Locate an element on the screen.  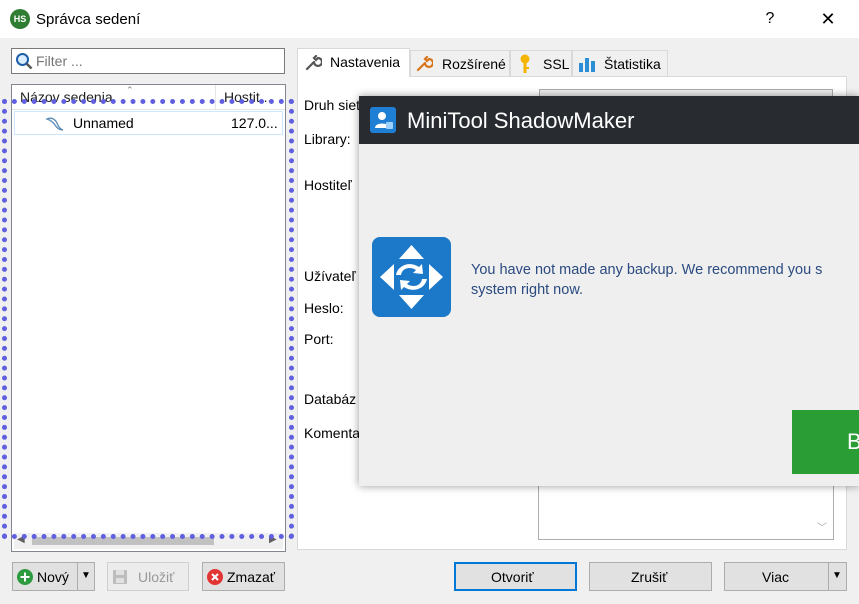
delete-icon is located at coordinates (215, 577).